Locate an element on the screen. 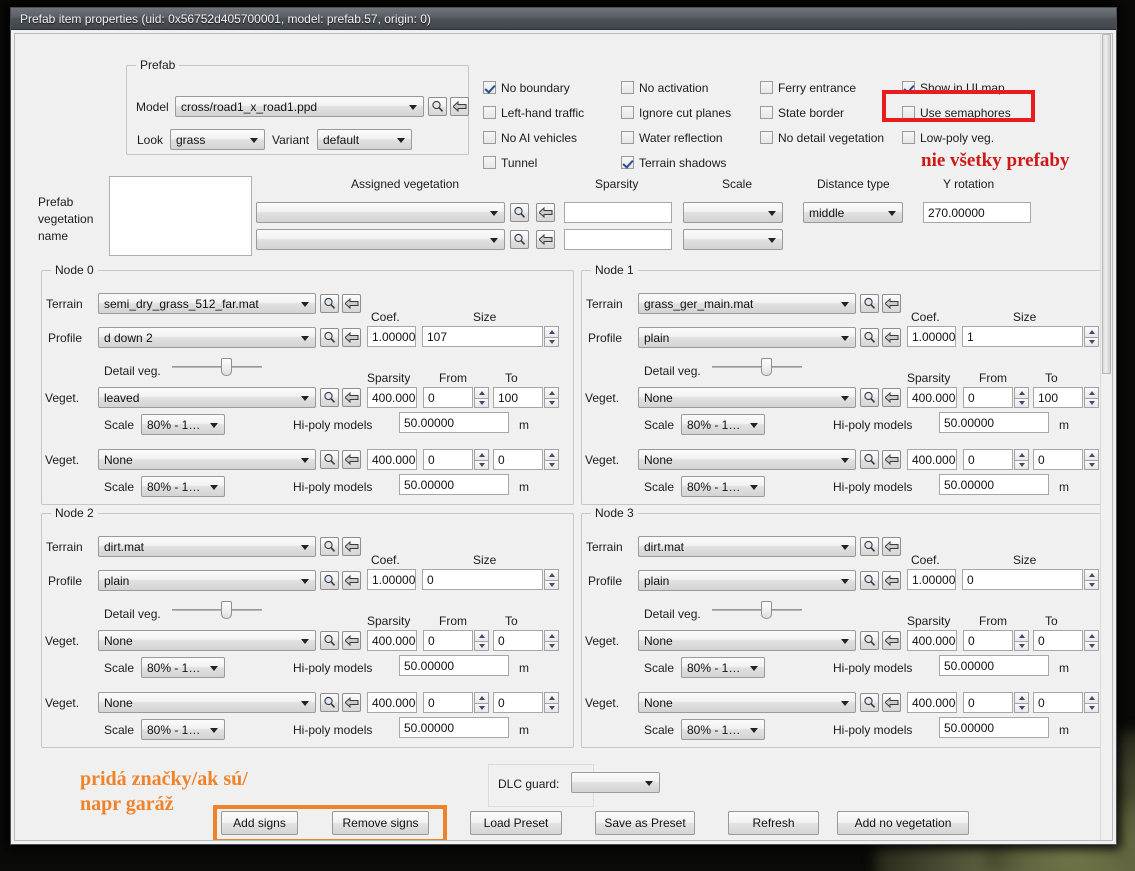  node-2-coef-input: 1.00000 is located at coordinates (391, 579).